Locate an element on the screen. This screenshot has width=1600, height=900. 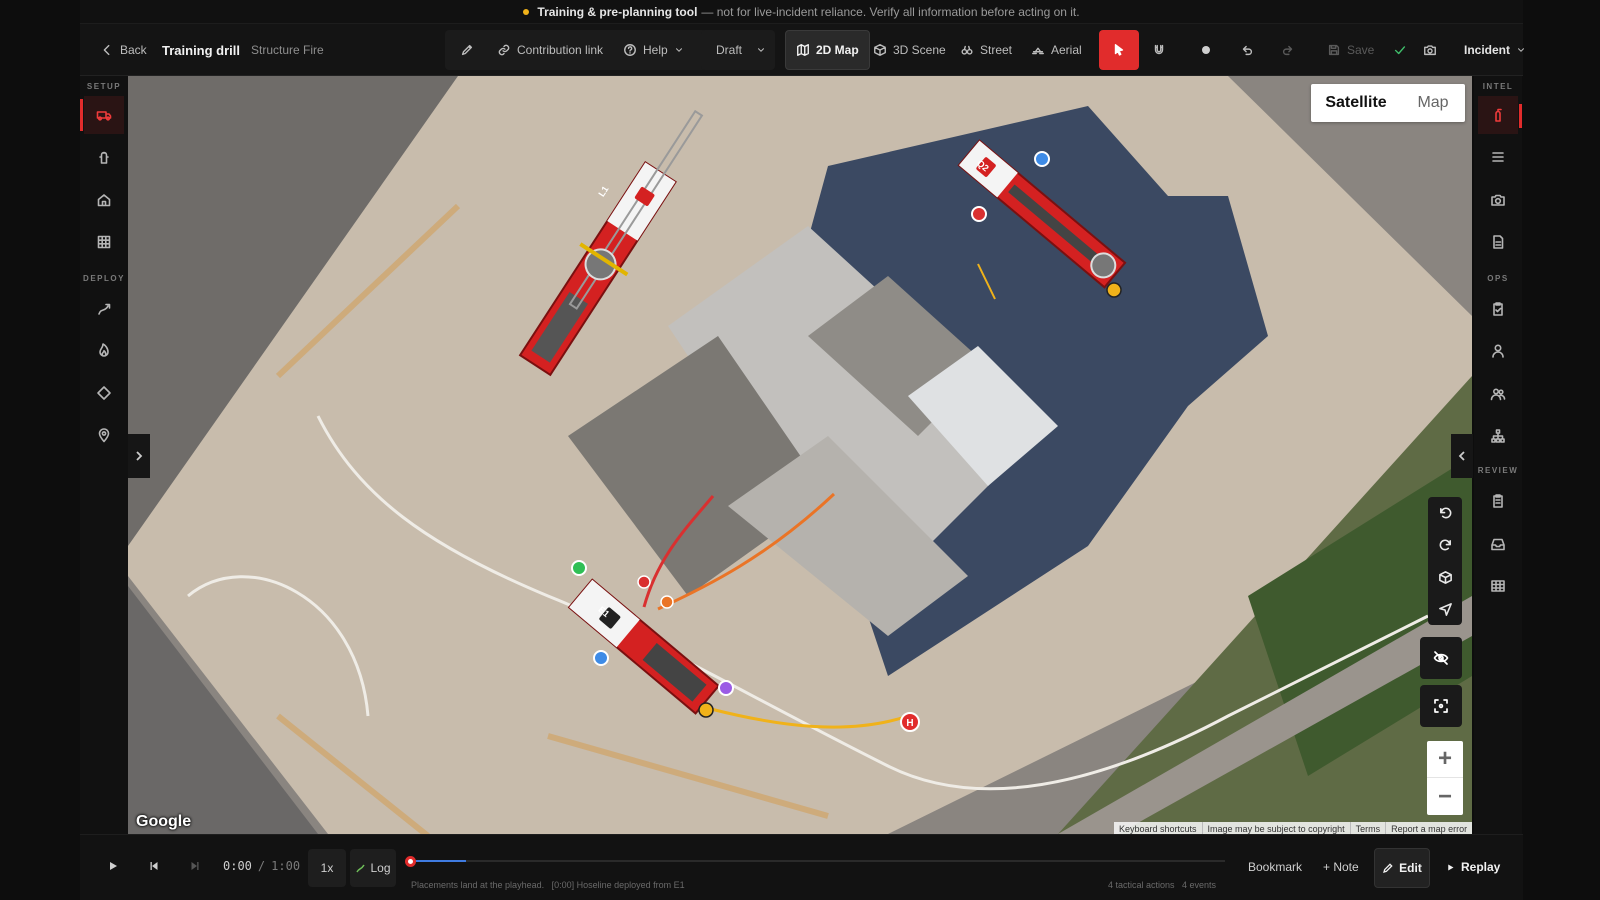
banner-strong: Training & pre-planning tool is located at coordinates (617, 11).